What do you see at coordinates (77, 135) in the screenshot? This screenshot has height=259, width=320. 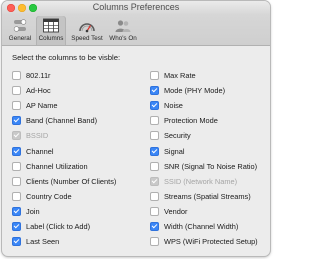 I see `column-option-bssid: BSSID` at bounding box center [77, 135].